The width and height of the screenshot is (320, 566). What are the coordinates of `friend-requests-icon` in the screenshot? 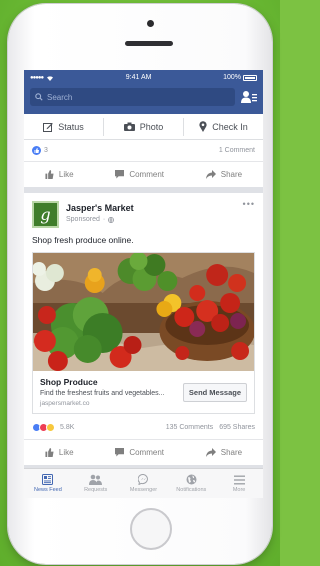 It's located at (96, 479).